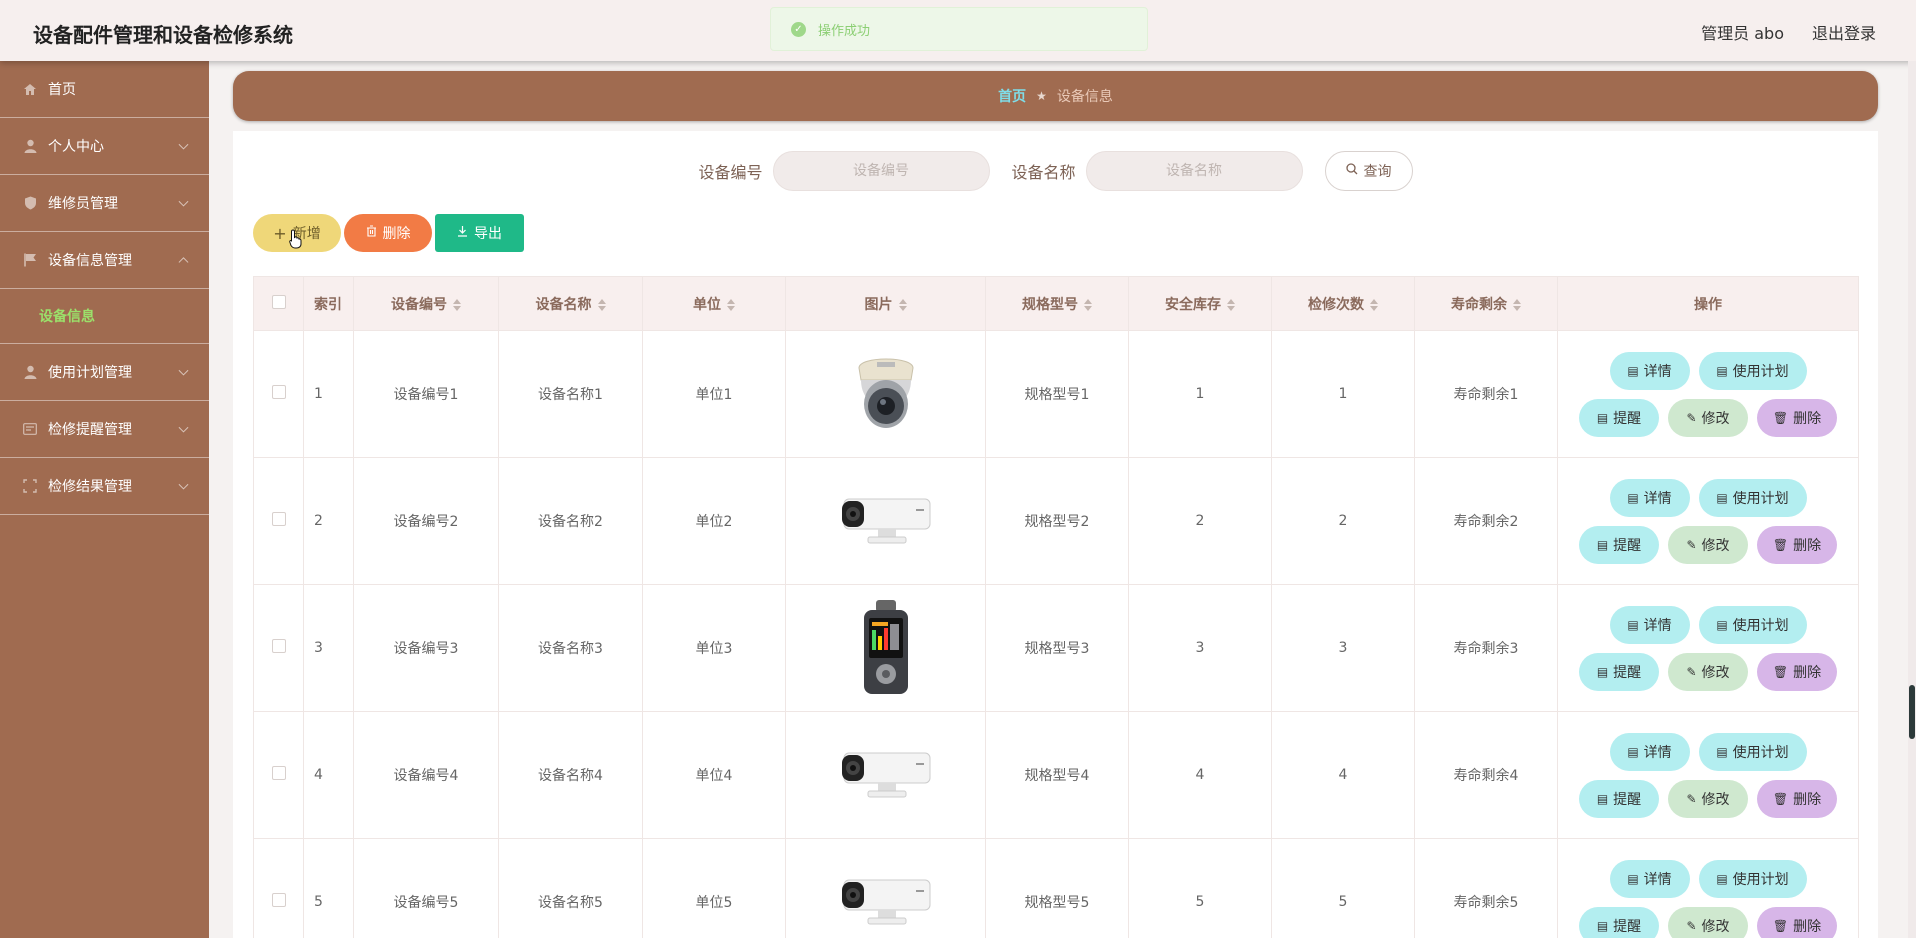 The image size is (1916, 938). What do you see at coordinates (1343, 394) in the screenshot?
I see `cell-repairs: 1` at bounding box center [1343, 394].